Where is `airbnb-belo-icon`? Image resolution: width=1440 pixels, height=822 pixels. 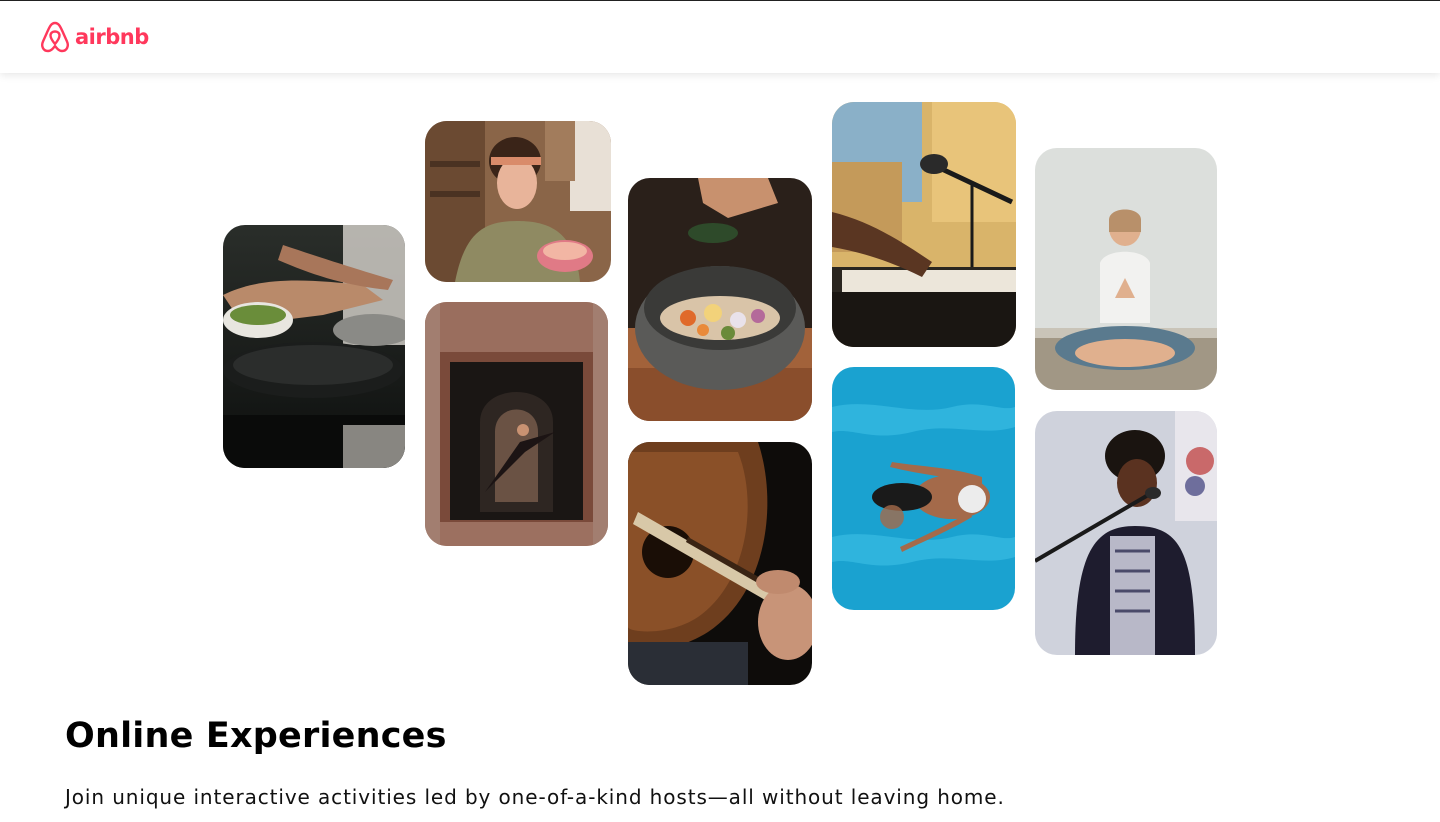
airbnb-belo-icon is located at coordinates (55, 37).